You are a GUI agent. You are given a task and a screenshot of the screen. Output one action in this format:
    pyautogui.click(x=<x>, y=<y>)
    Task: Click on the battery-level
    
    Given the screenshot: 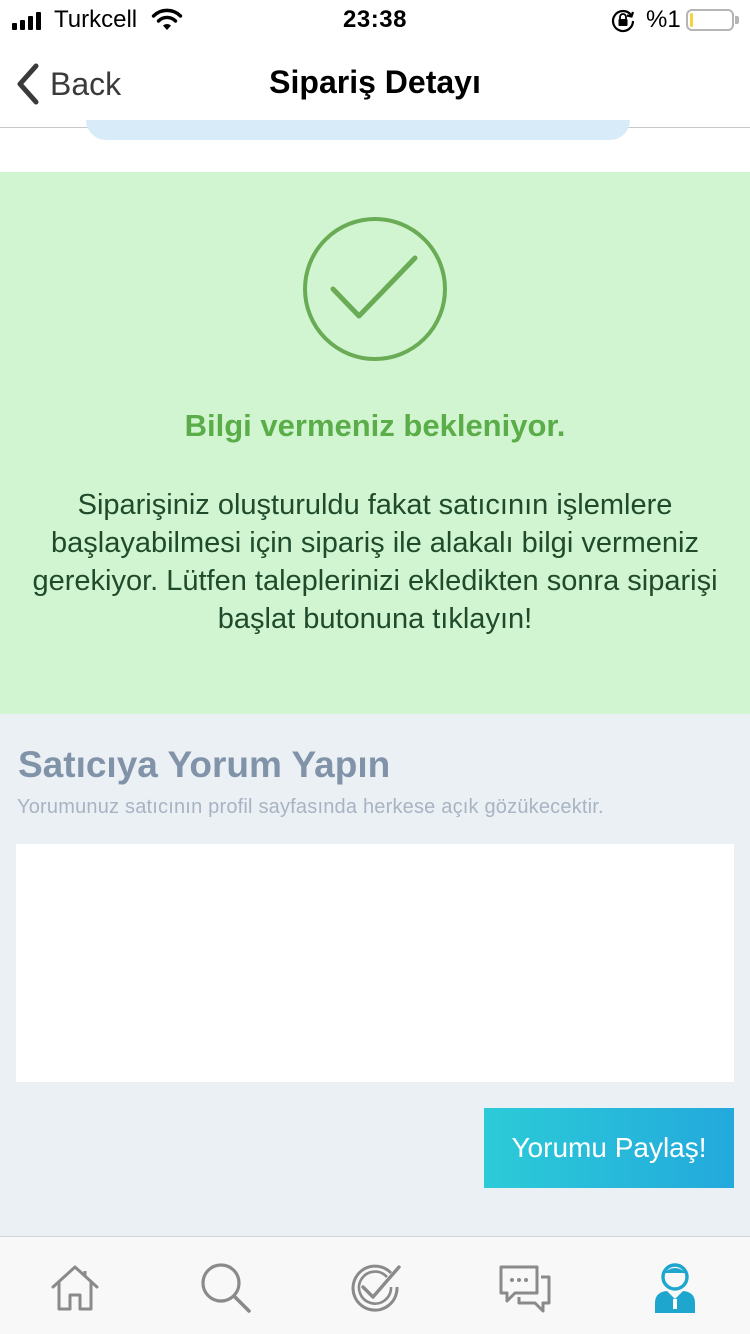 What is the action you would take?
    pyautogui.click(x=691, y=20)
    